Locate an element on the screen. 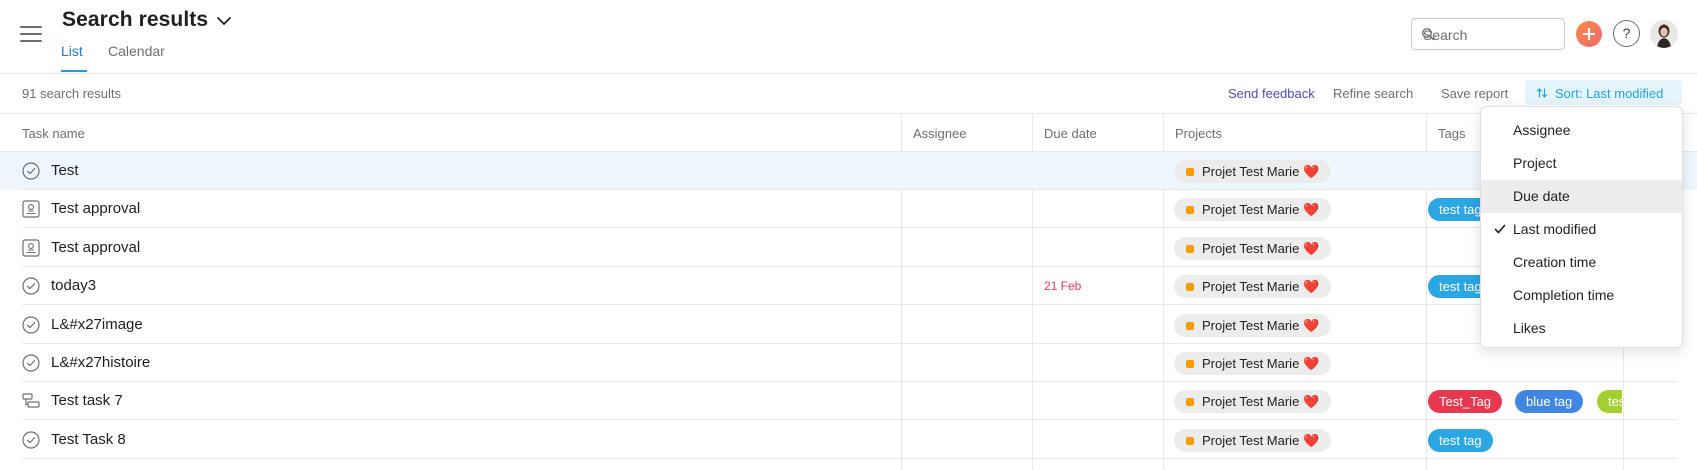 The width and height of the screenshot is (1697, 470). task-name: today3 is located at coordinates (73, 285).